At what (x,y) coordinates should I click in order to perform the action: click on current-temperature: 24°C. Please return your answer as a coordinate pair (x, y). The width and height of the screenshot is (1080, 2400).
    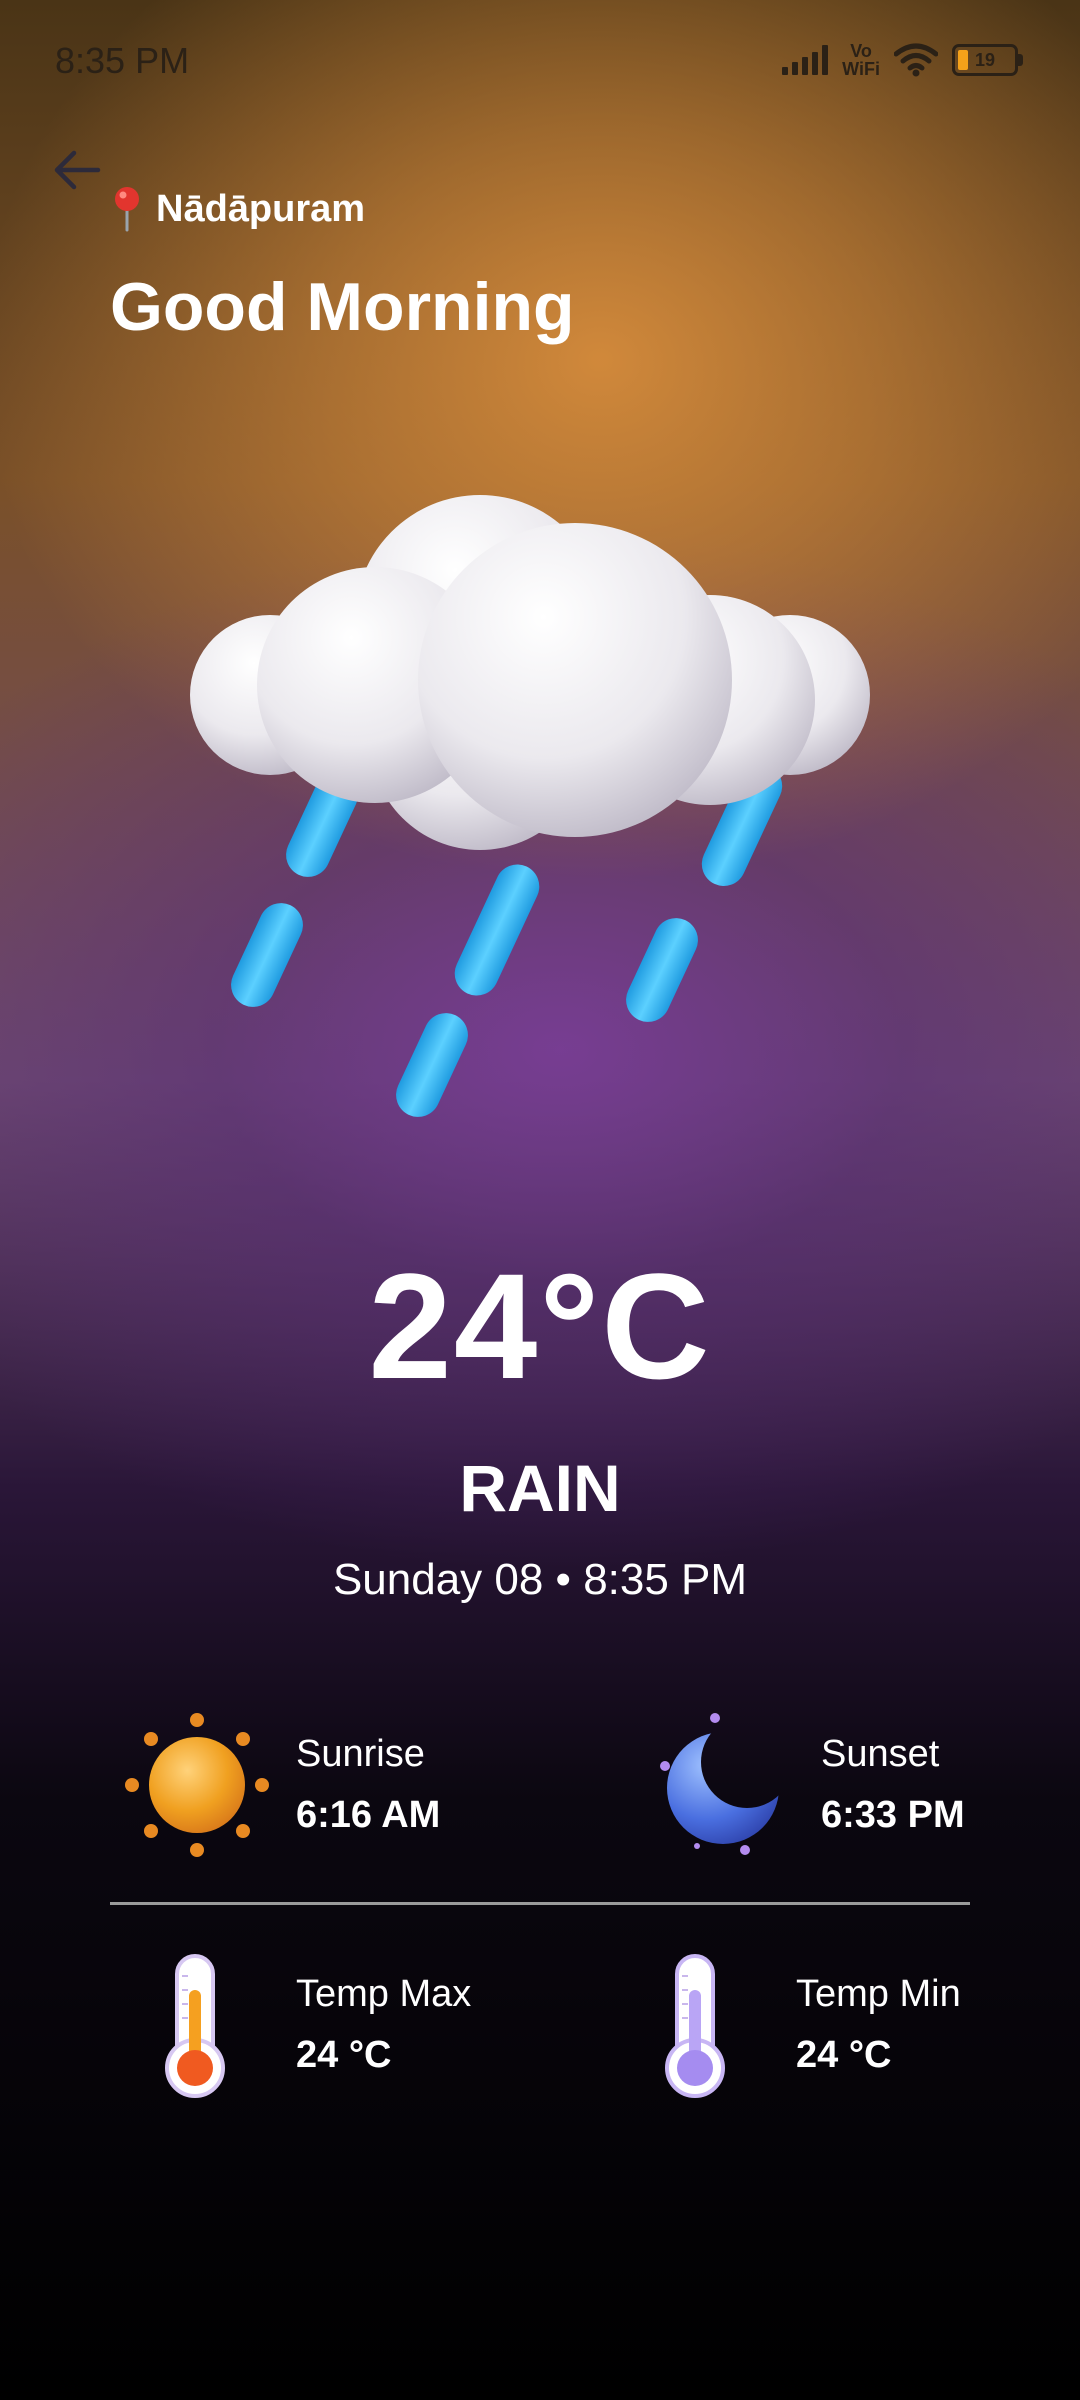
    Looking at the image, I should click on (540, 1326).